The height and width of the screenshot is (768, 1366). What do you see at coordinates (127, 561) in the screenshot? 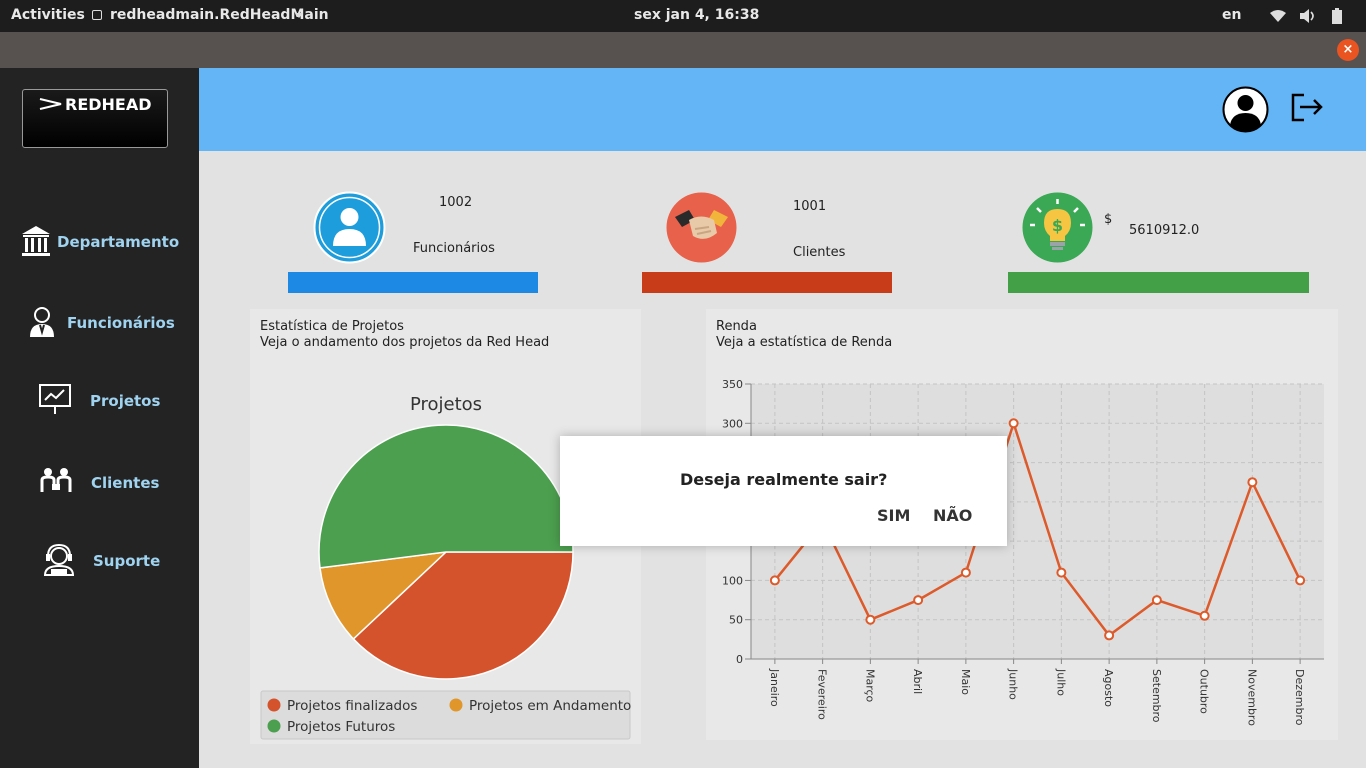
I see `sidebar-item-label: Suporte` at bounding box center [127, 561].